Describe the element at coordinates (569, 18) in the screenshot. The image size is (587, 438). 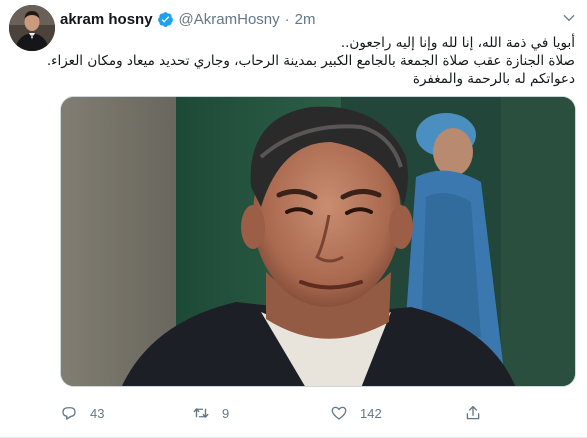
I see `chevron-down-icon` at that location.